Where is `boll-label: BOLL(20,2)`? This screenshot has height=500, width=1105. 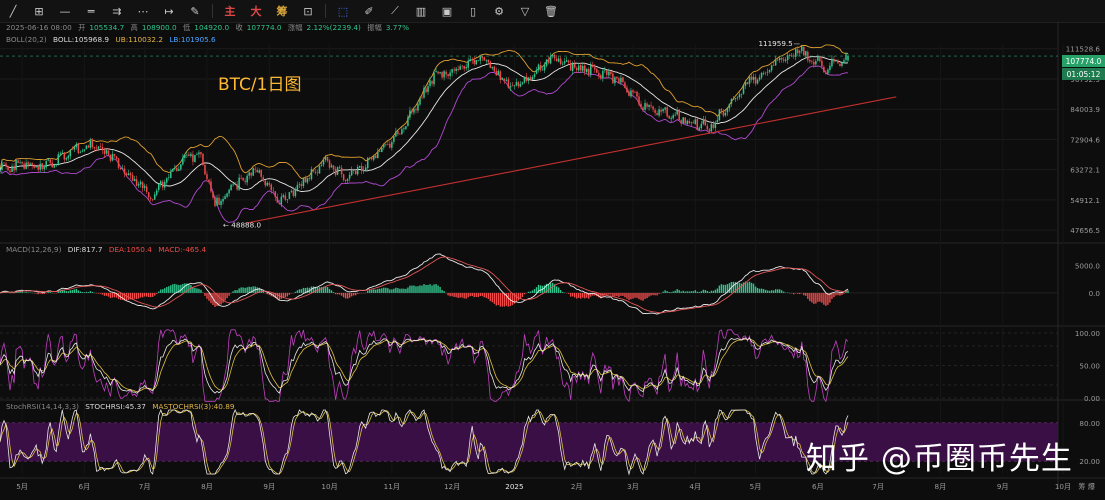 boll-label: BOLL(20,2) is located at coordinates (26, 39).